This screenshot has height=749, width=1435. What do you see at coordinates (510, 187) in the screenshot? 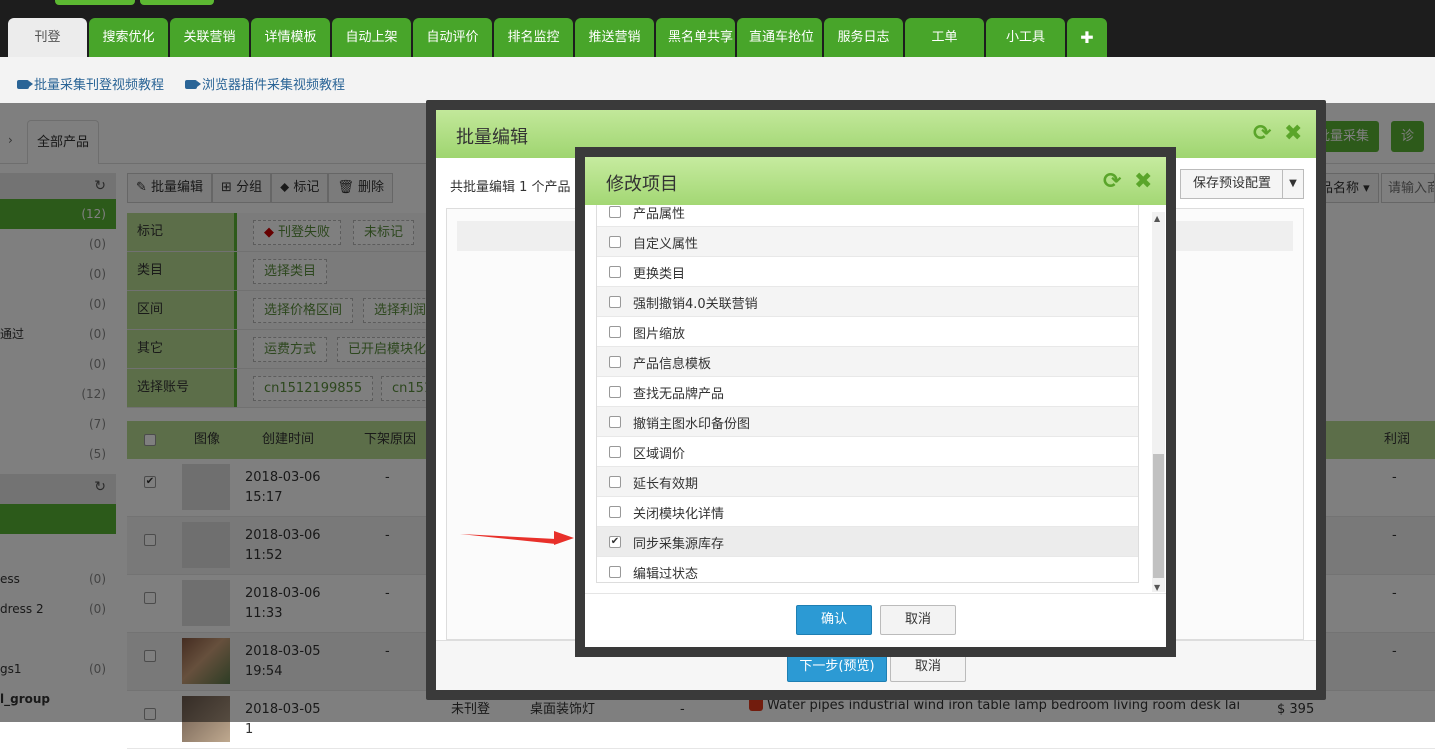
I see `edit-count-text: 共批量编辑 1 个产品` at bounding box center [510, 187].